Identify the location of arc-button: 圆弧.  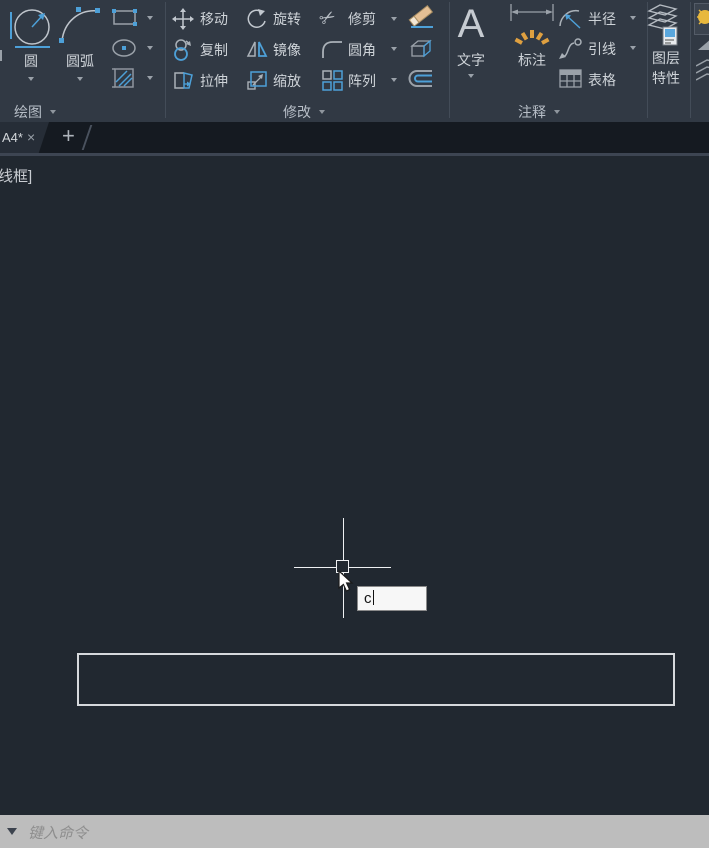
(80, 43).